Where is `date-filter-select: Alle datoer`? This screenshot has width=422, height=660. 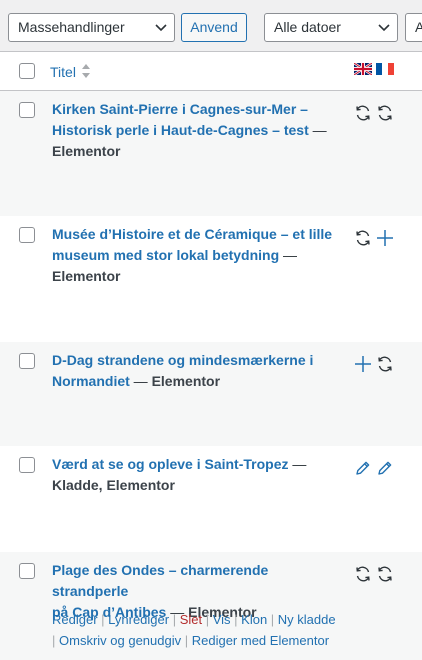 date-filter-select: Alle datoer is located at coordinates (331, 27).